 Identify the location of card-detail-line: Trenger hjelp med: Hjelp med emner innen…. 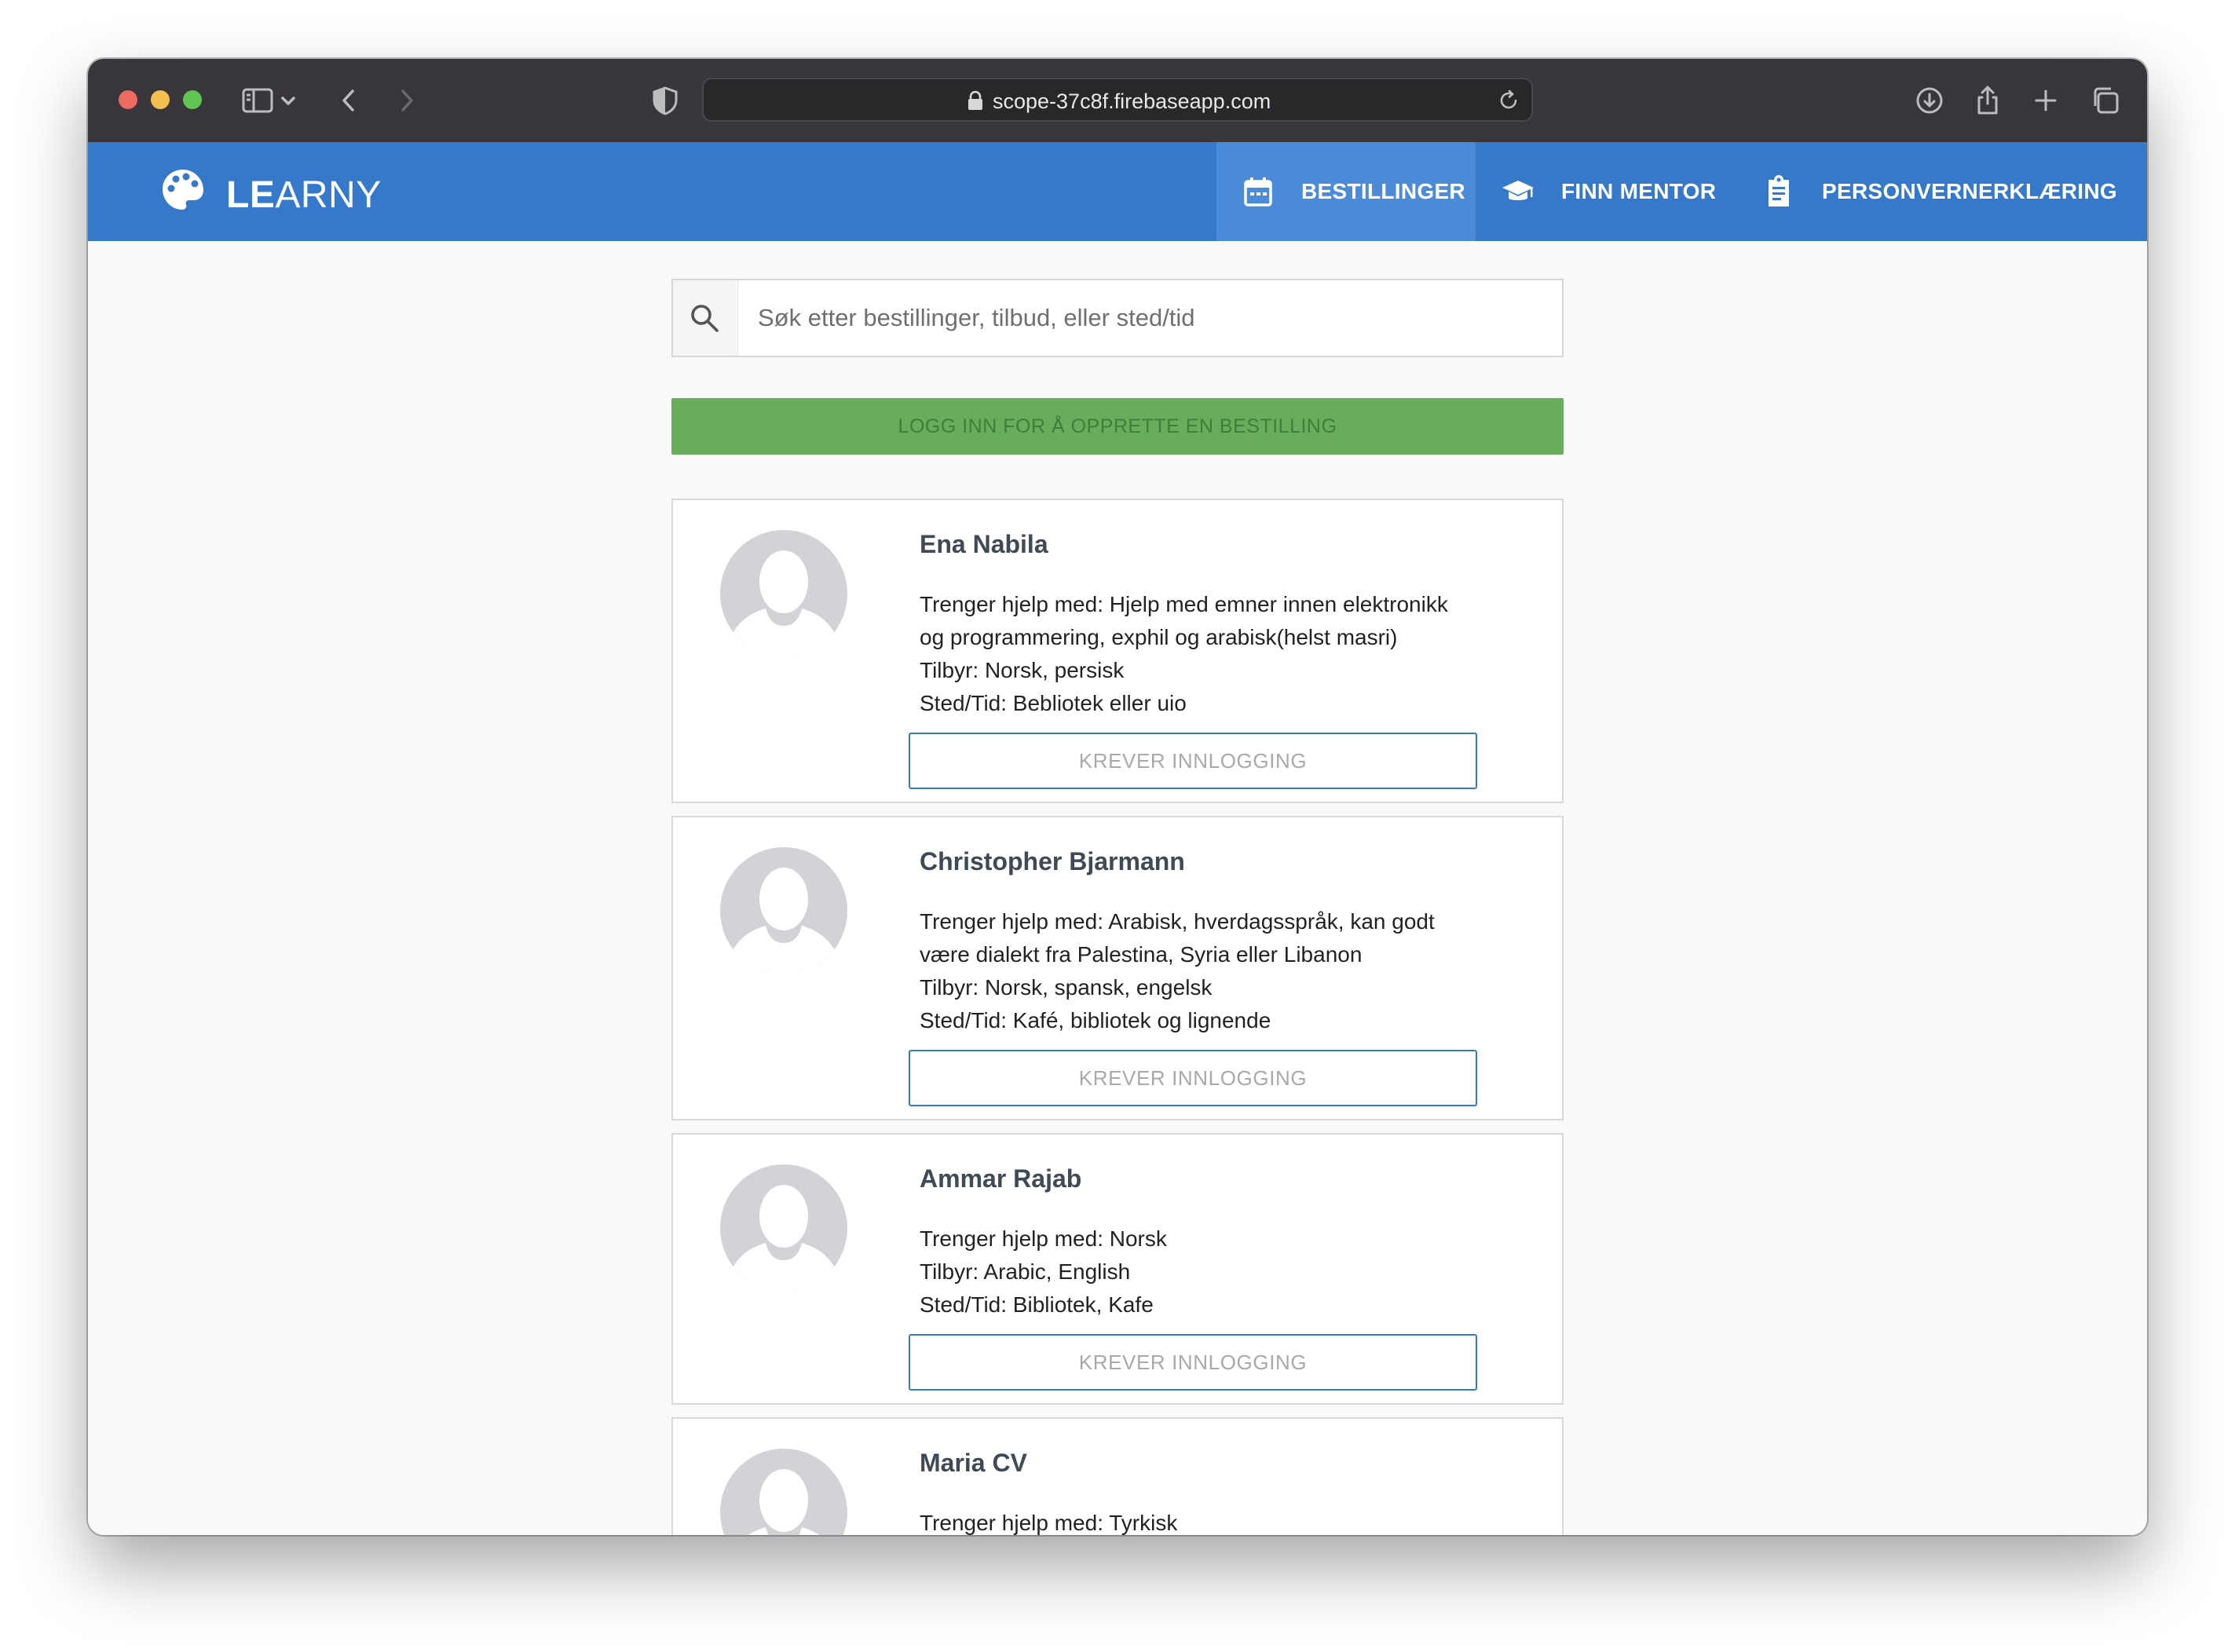
(1184, 604).